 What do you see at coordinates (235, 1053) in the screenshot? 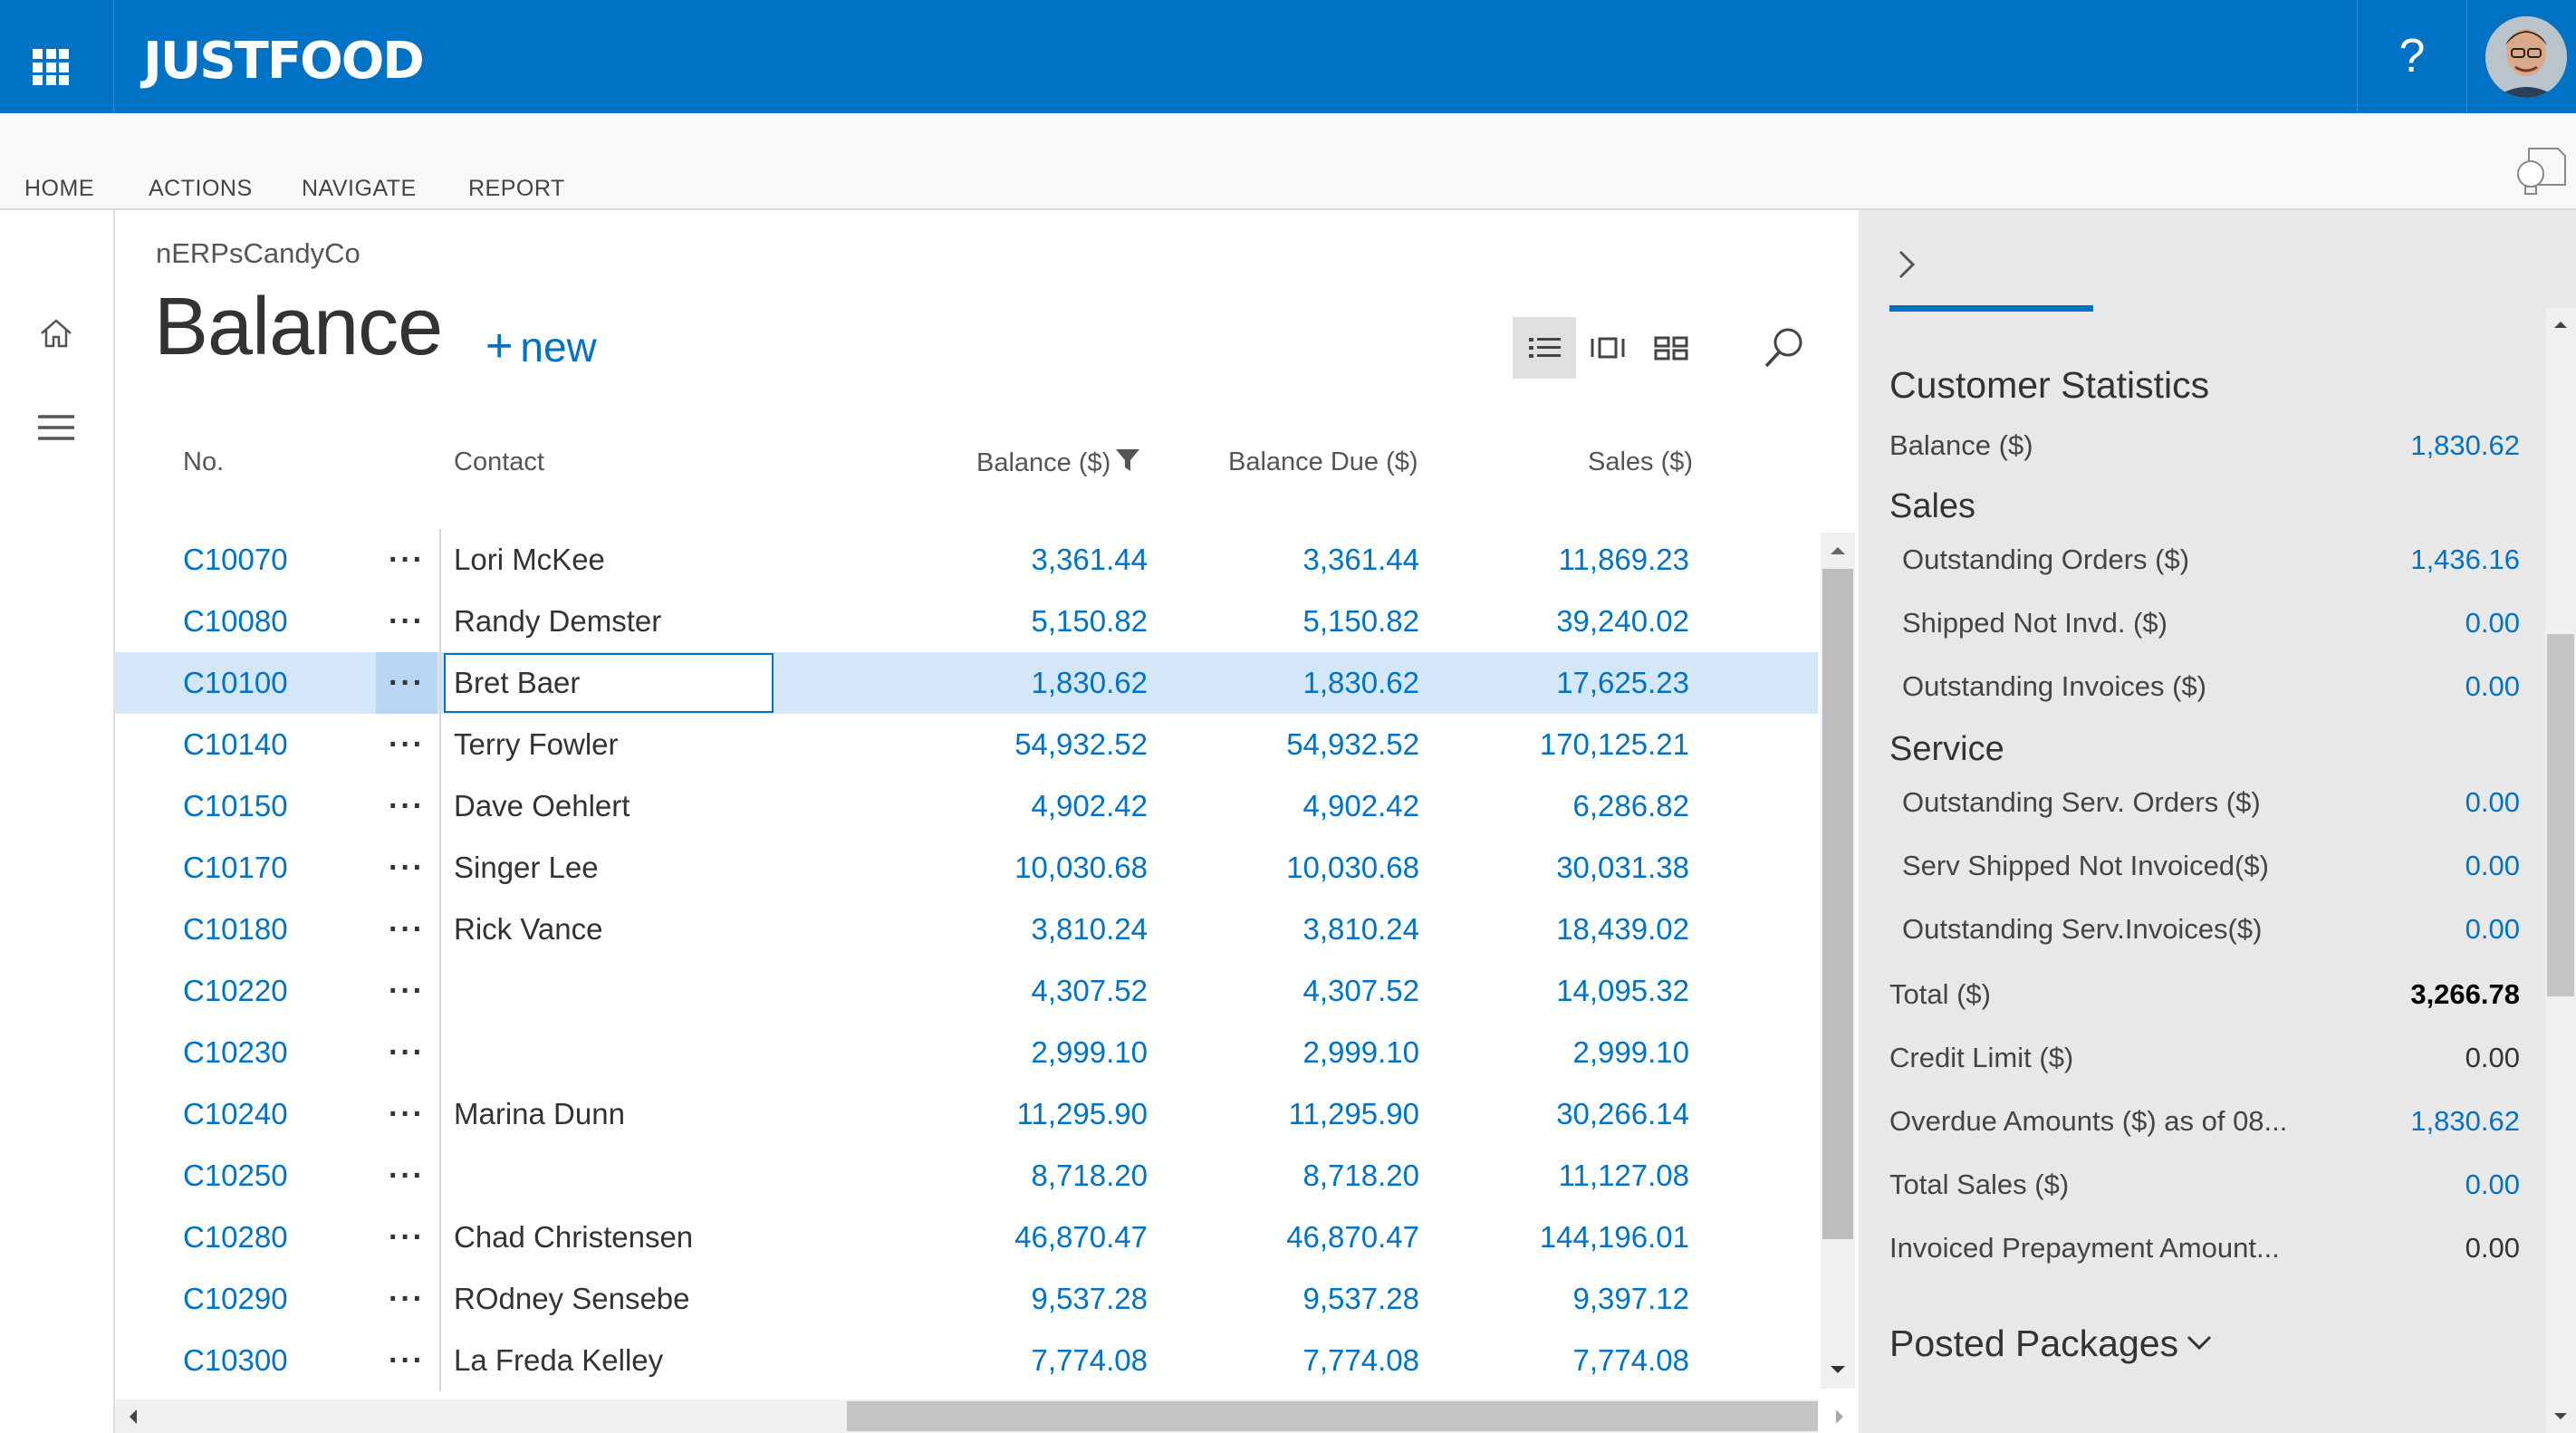
I see `customer-no-link: C10230` at bounding box center [235, 1053].